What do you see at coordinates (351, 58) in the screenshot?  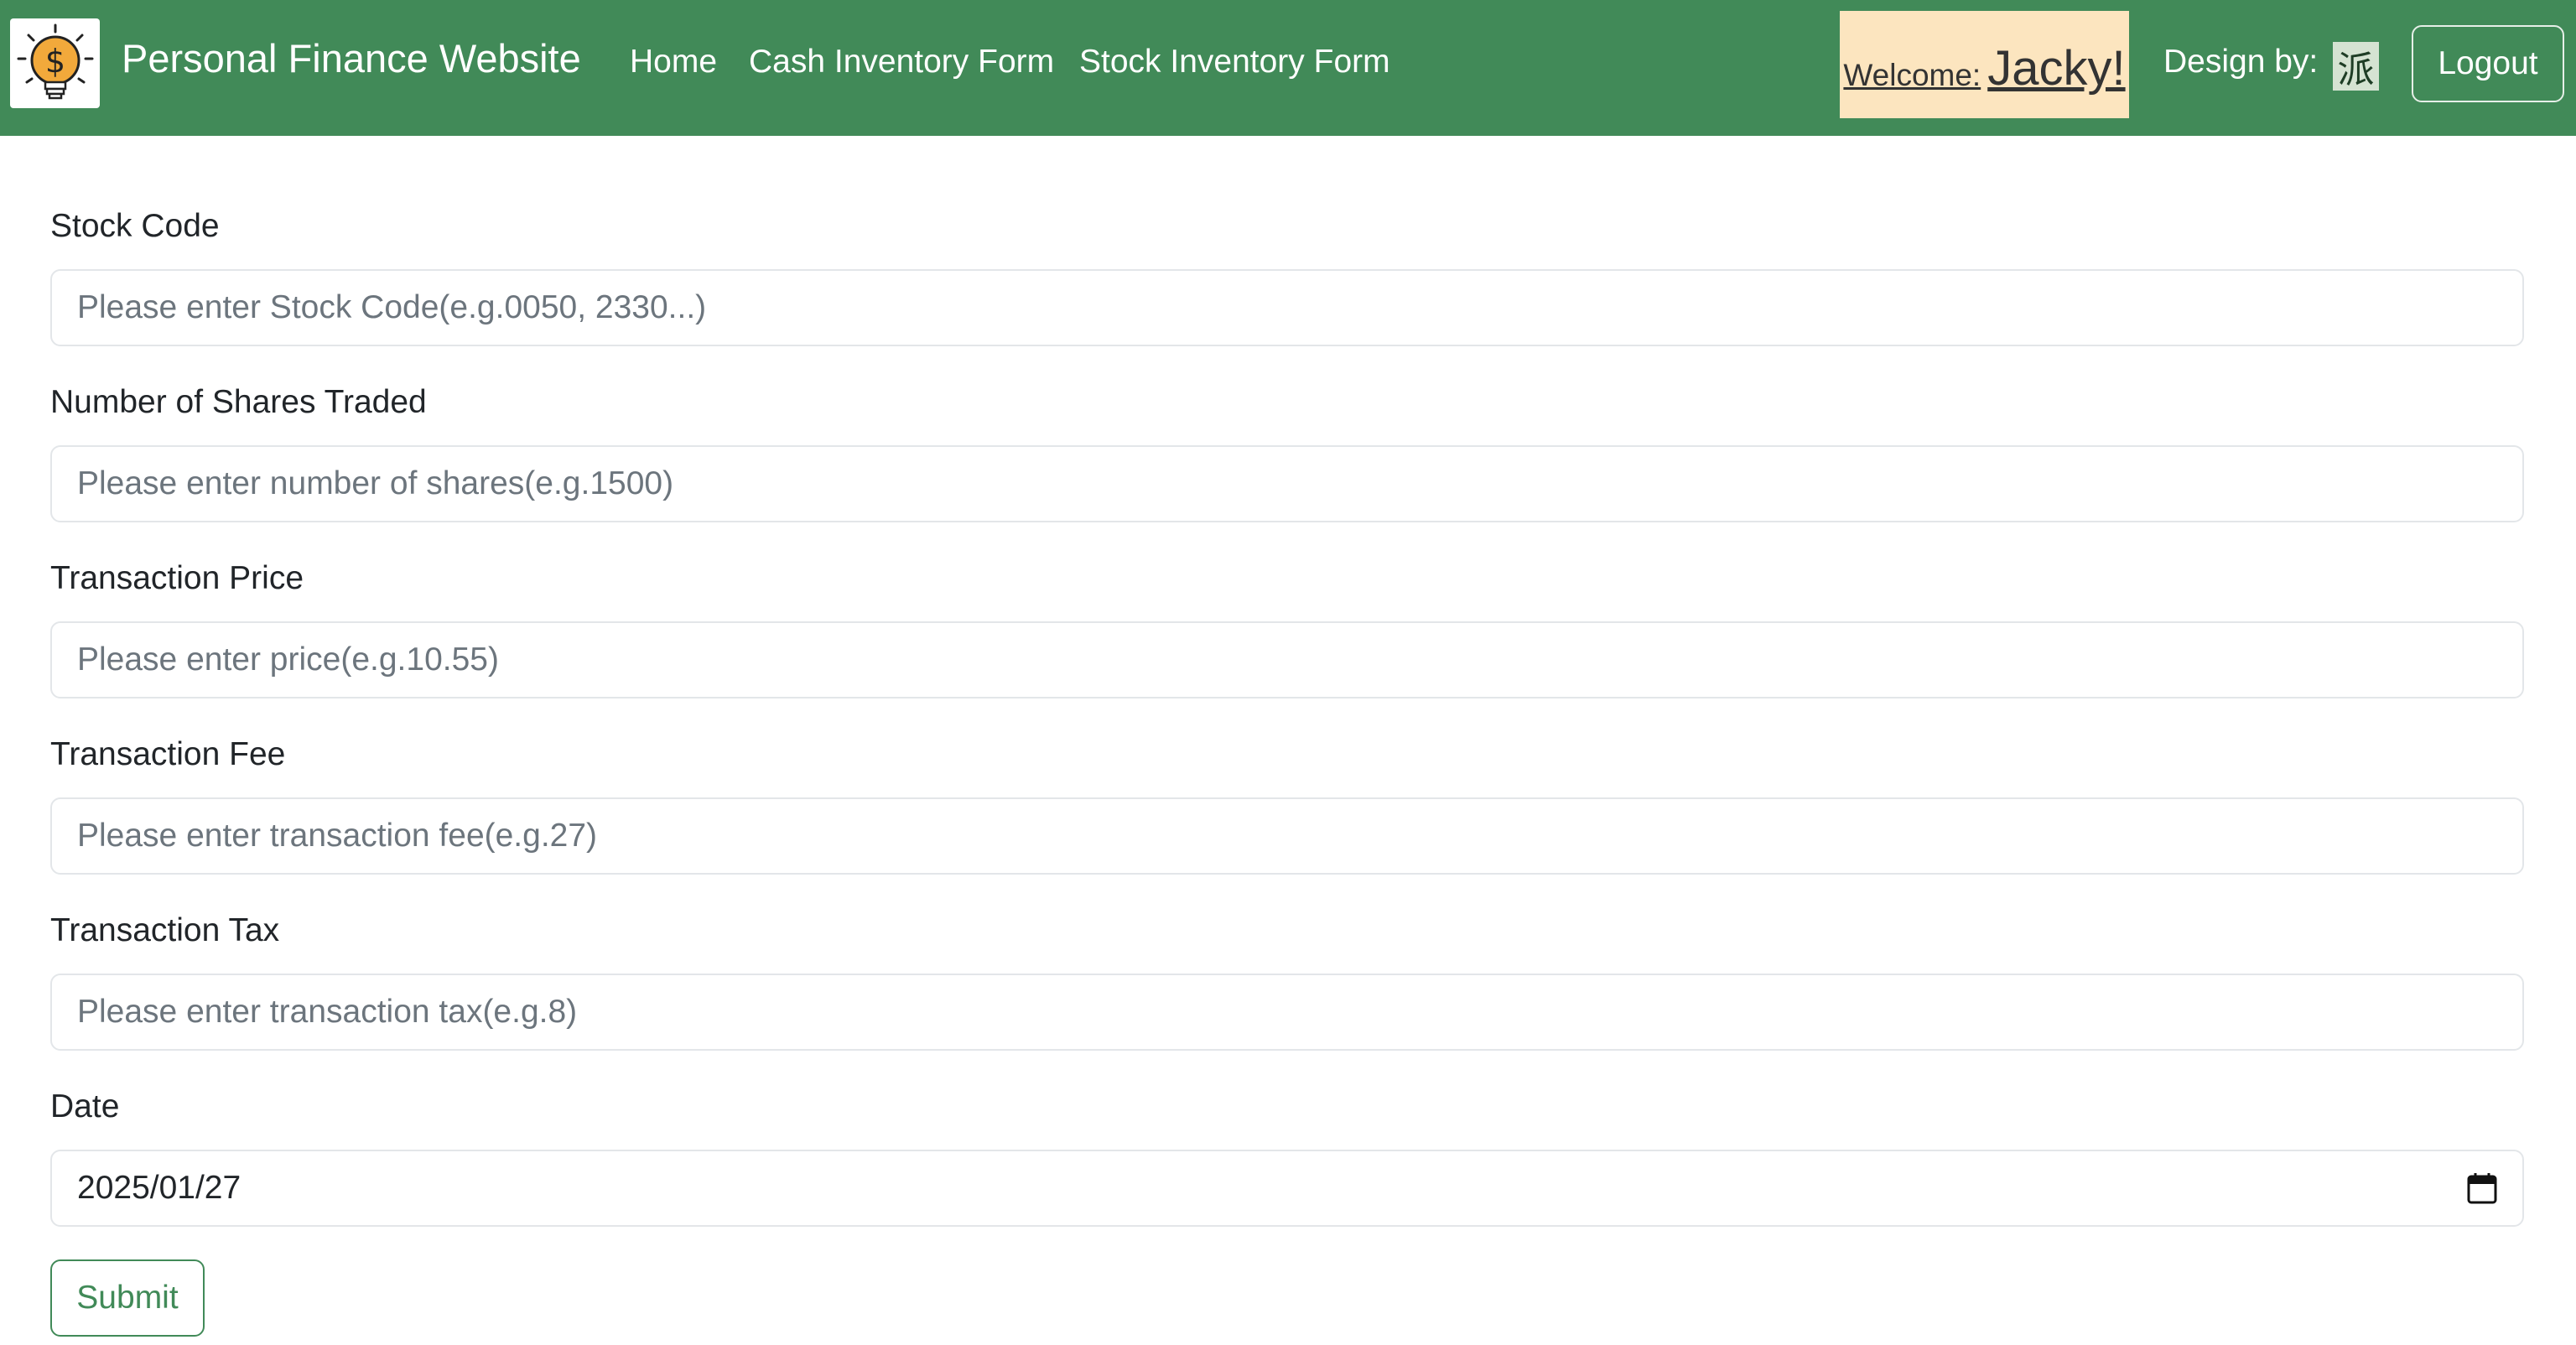 I see `brand-title: Personal Finance Website` at bounding box center [351, 58].